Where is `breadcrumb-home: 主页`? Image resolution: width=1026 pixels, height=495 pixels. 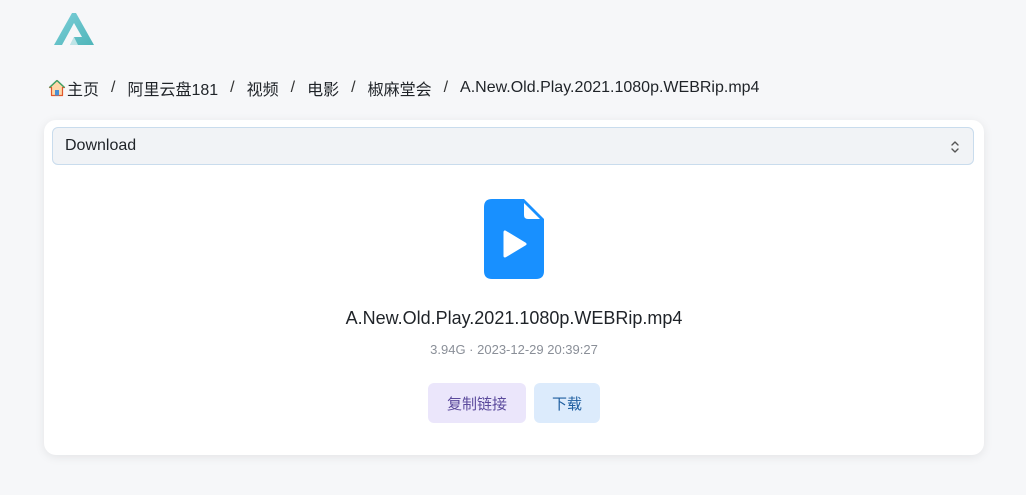 breadcrumb-home: 主页 is located at coordinates (73, 88).